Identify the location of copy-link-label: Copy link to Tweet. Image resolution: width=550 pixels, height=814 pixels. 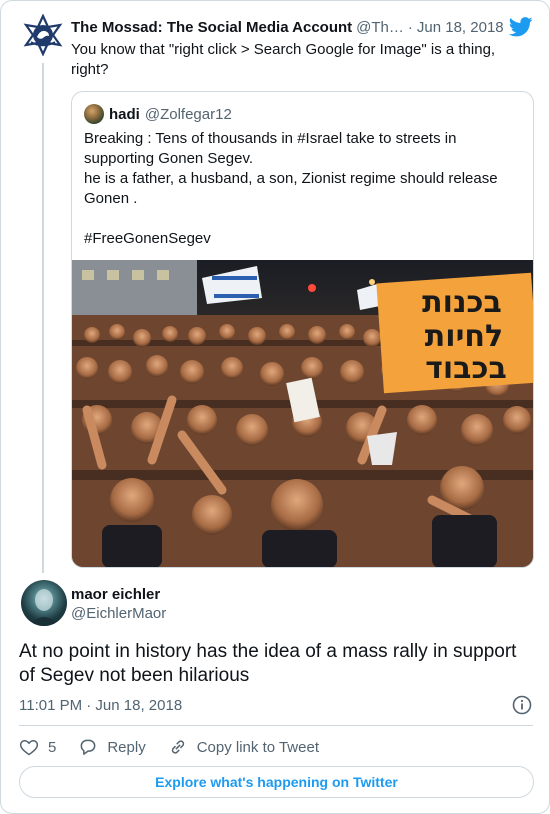
(257, 747).